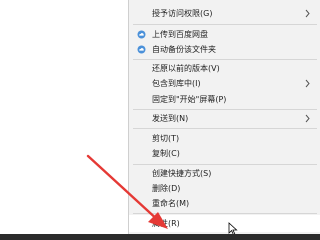 This screenshot has width=320, height=240. I want to click on menu-item-label: 发送到(N), so click(170, 118).